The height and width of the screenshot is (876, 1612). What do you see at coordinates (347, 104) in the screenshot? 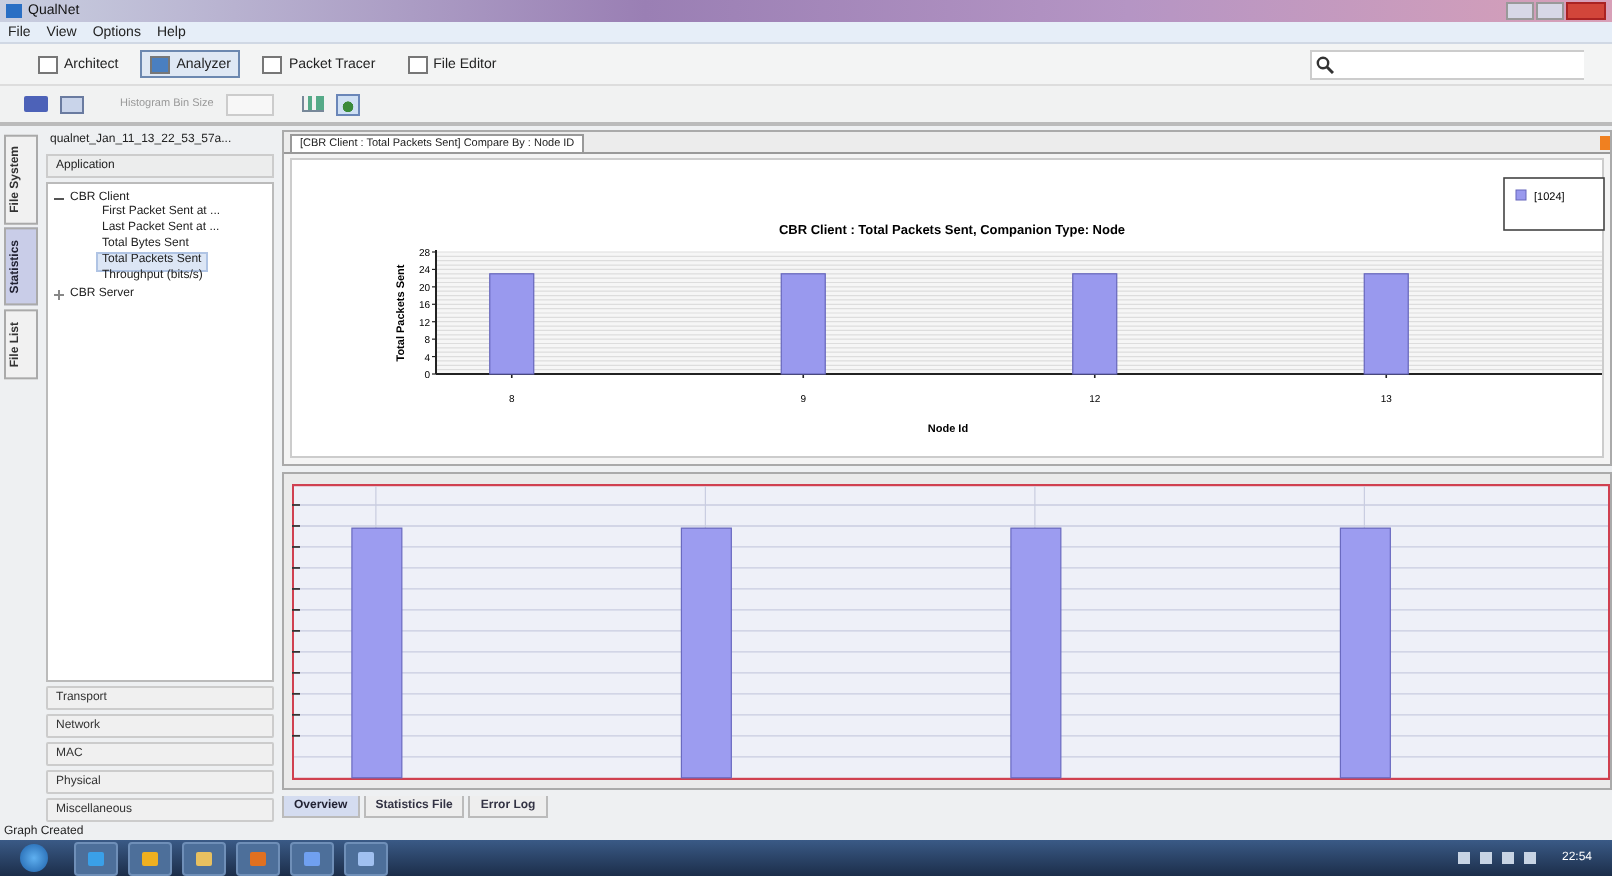
I see `picture-icon` at bounding box center [347, 104].